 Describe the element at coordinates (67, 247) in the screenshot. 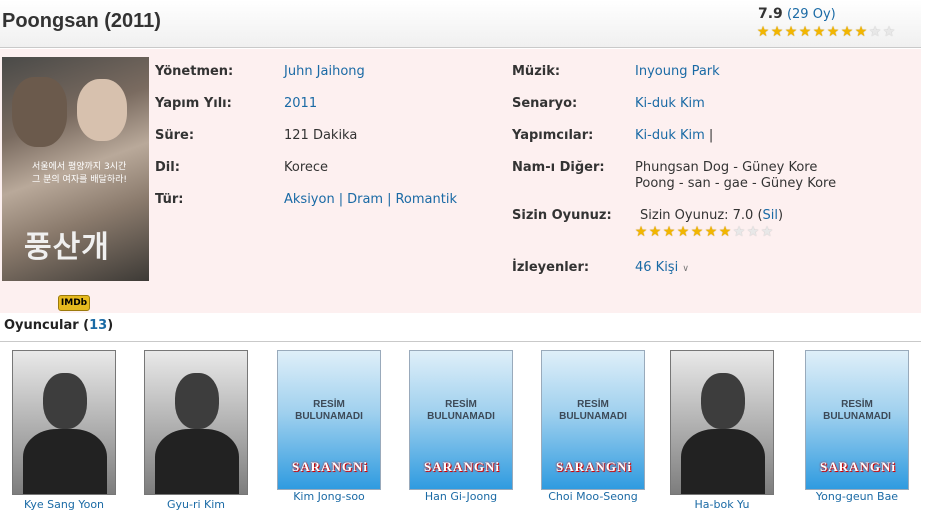

I see `poster-title: 풍산개` at that location.